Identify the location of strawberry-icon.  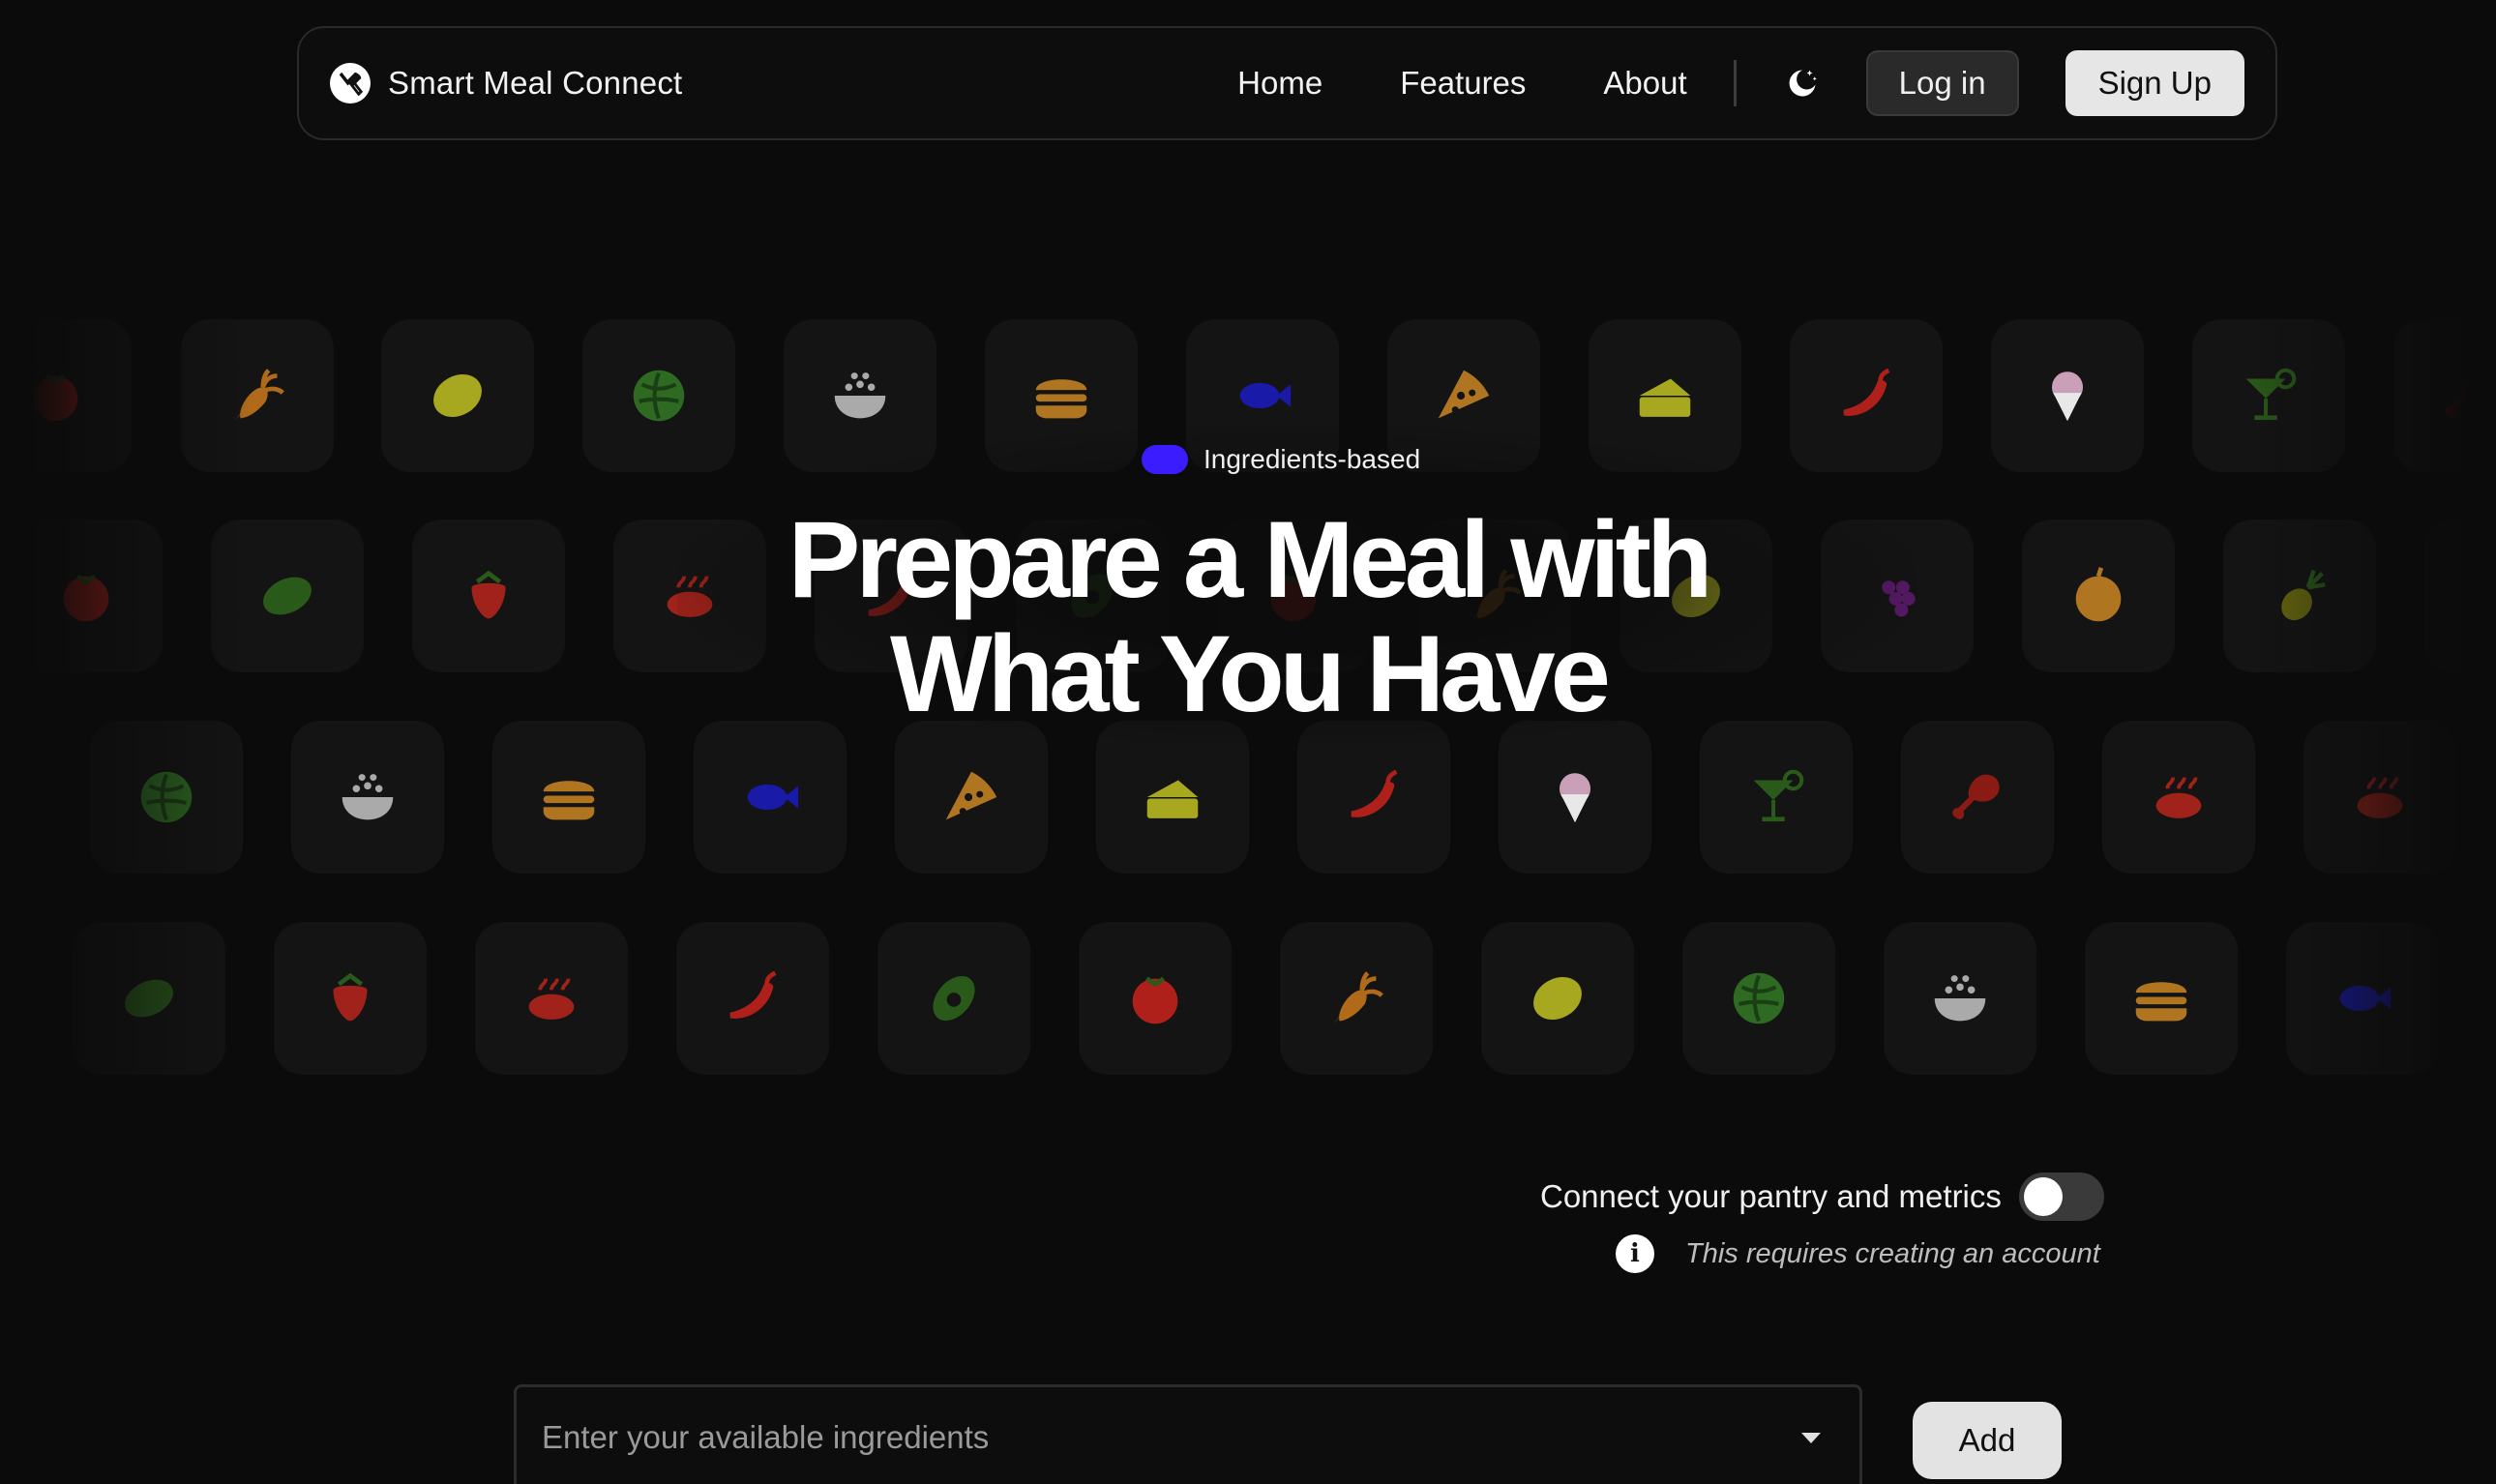
(350, 997).